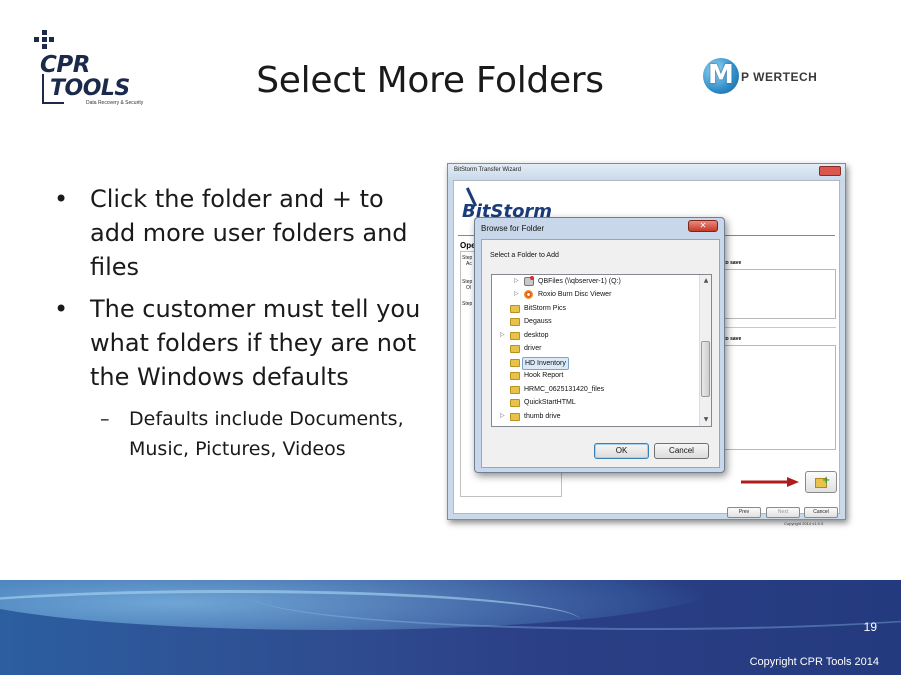 This screenshot has height=675, width=901. What do you see at coordinates (870, 627) in the screenshot?
I see `page-number: 19` at bounding box center [870, 627].